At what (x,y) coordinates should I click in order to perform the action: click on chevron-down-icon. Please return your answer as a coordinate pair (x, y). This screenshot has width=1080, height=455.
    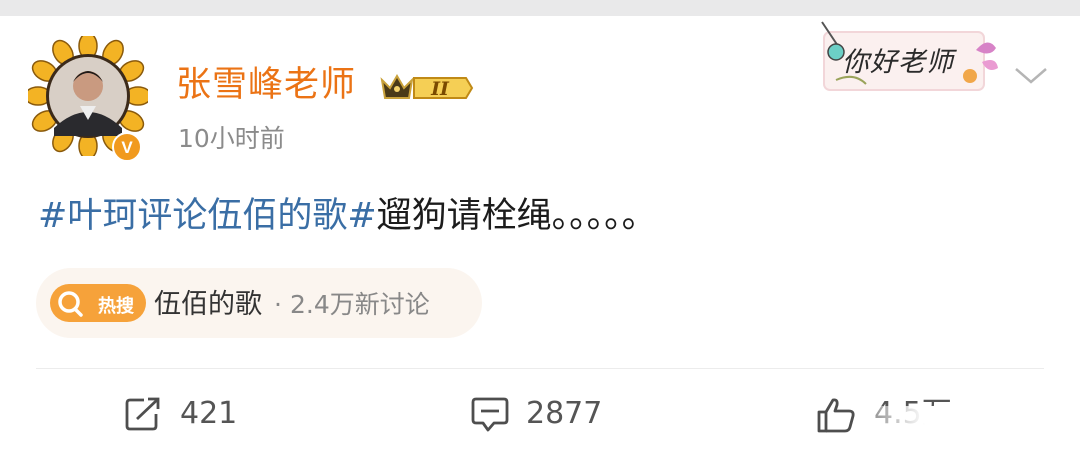
    Looking at the image, I should click on (1031, 76).